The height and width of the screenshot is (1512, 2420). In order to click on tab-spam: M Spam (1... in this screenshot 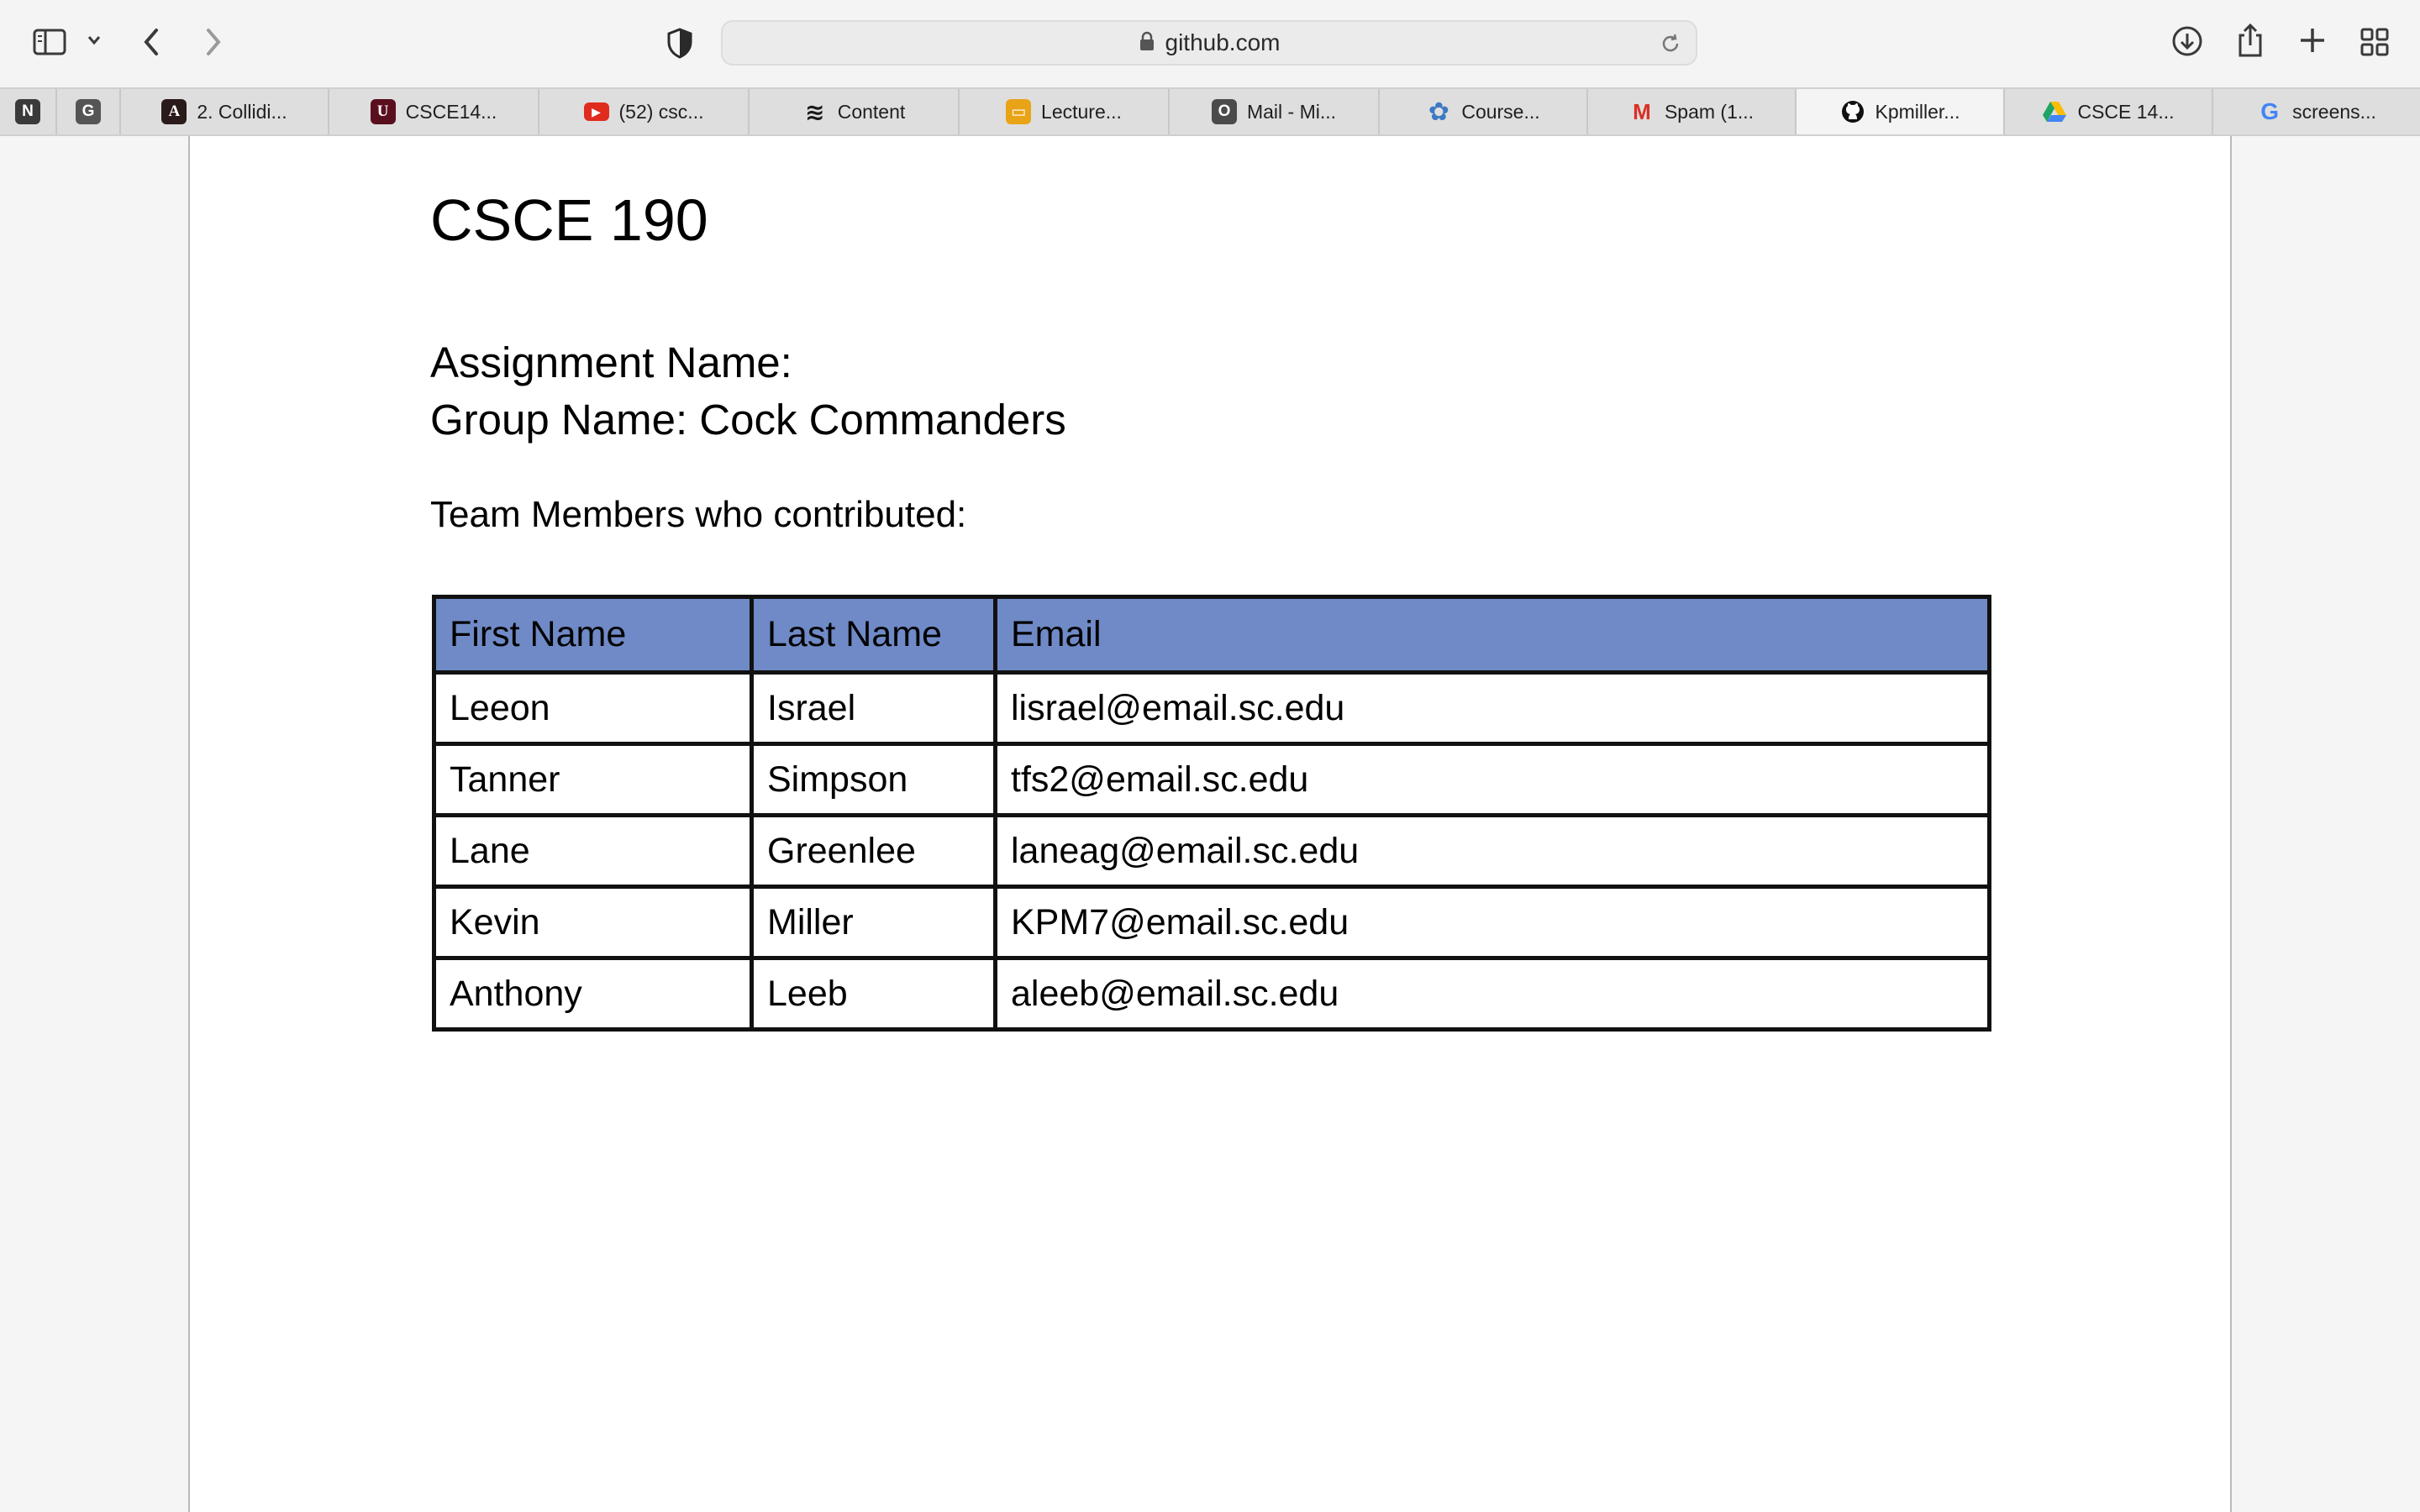, I will do `click(1692, 111)`.